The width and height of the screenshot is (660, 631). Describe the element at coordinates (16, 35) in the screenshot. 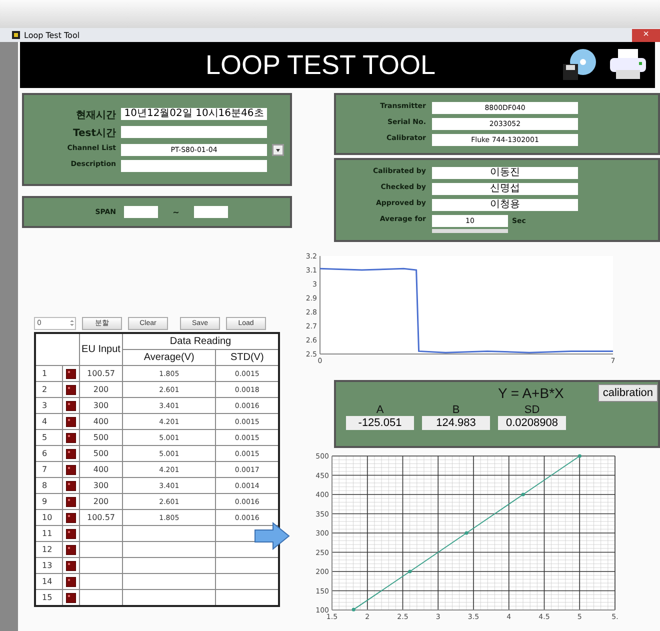

I see `app-icon` at that location.